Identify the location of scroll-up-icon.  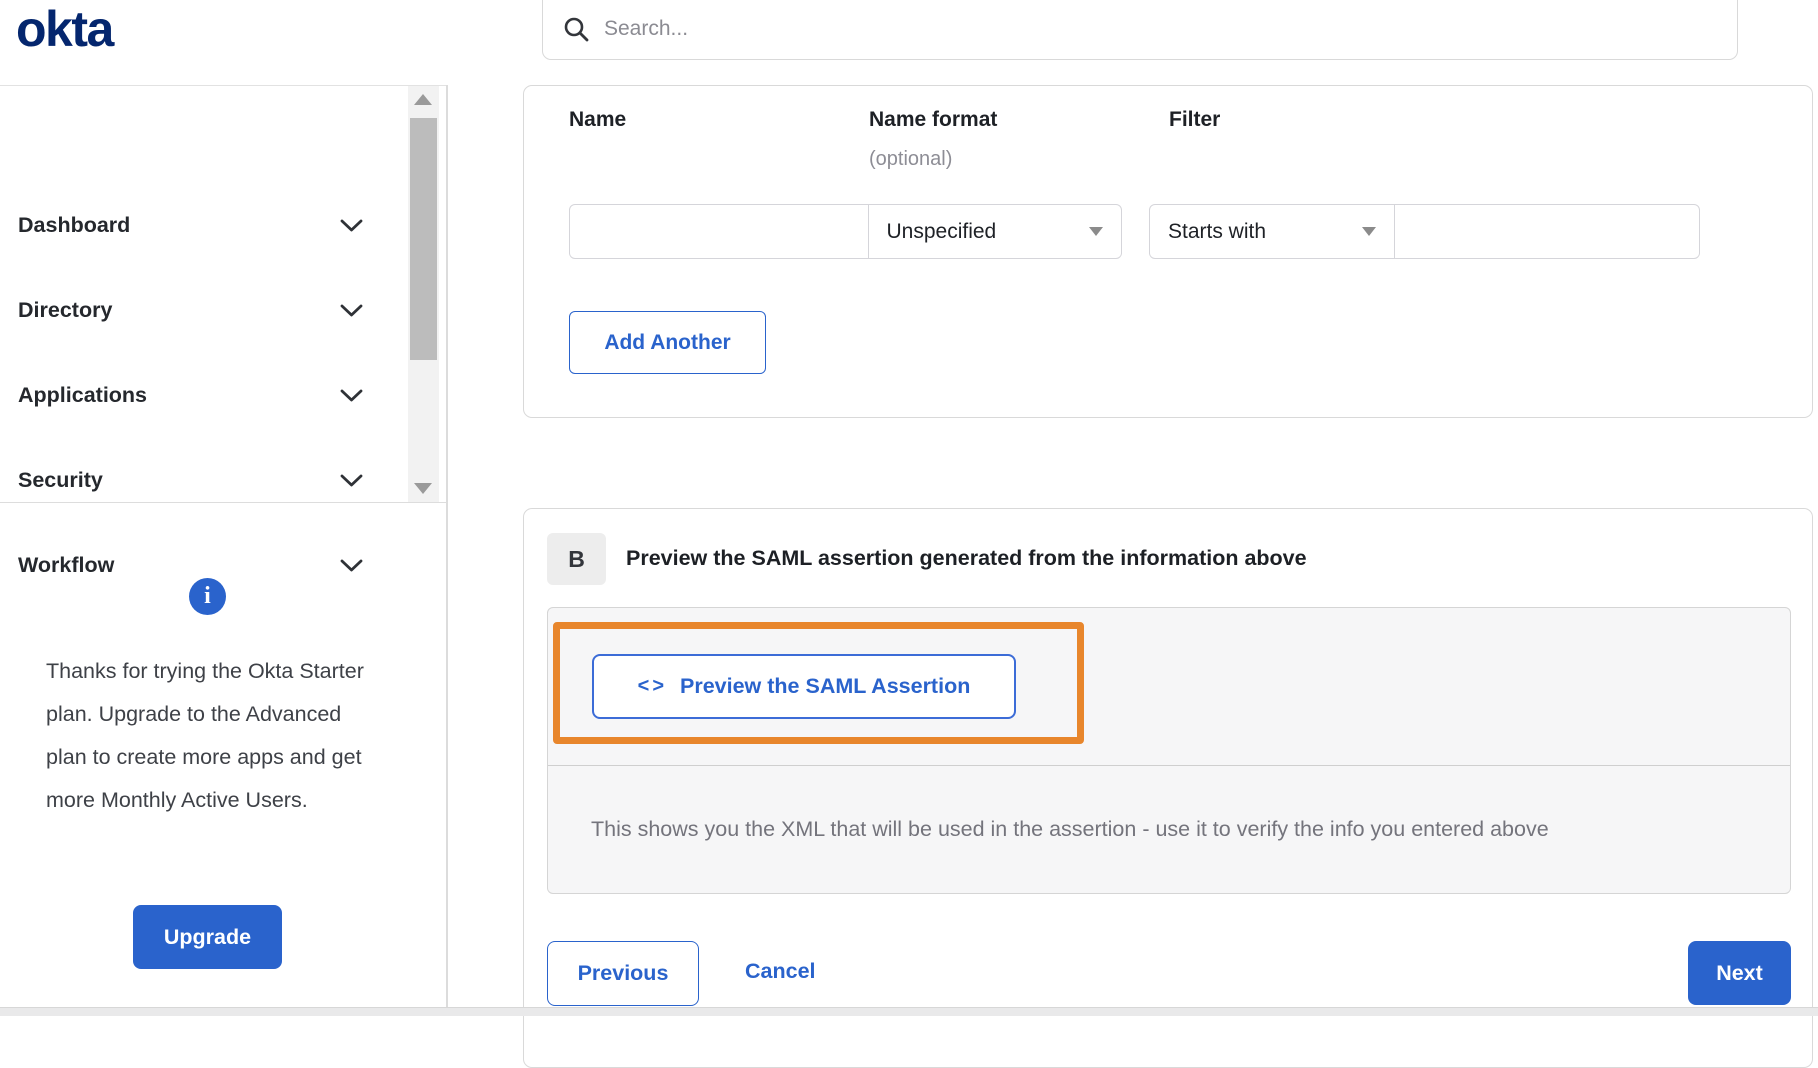
(423, 99).